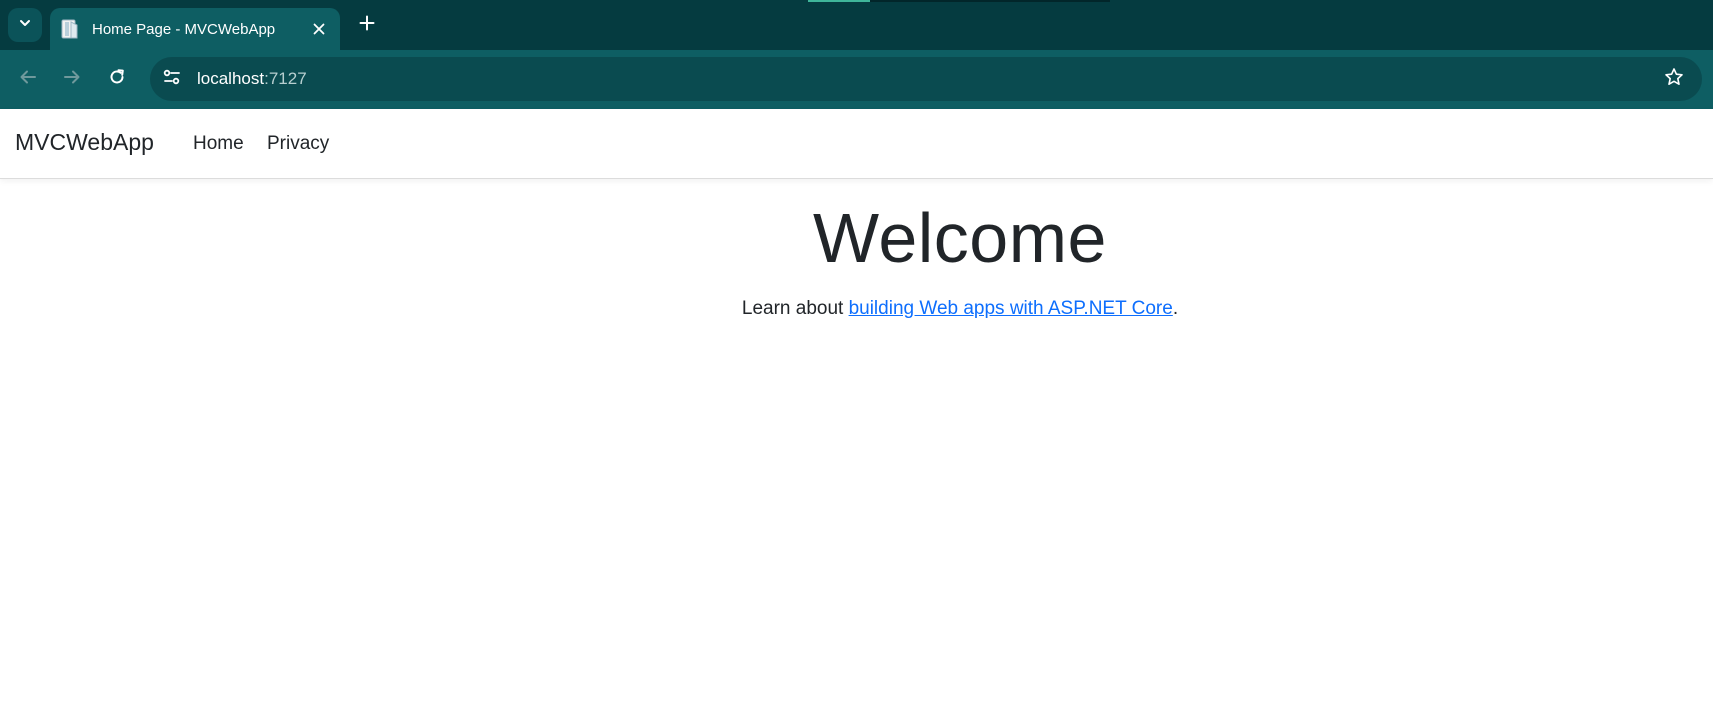  I want to click on page-title: Welcome, so click(960, 238).